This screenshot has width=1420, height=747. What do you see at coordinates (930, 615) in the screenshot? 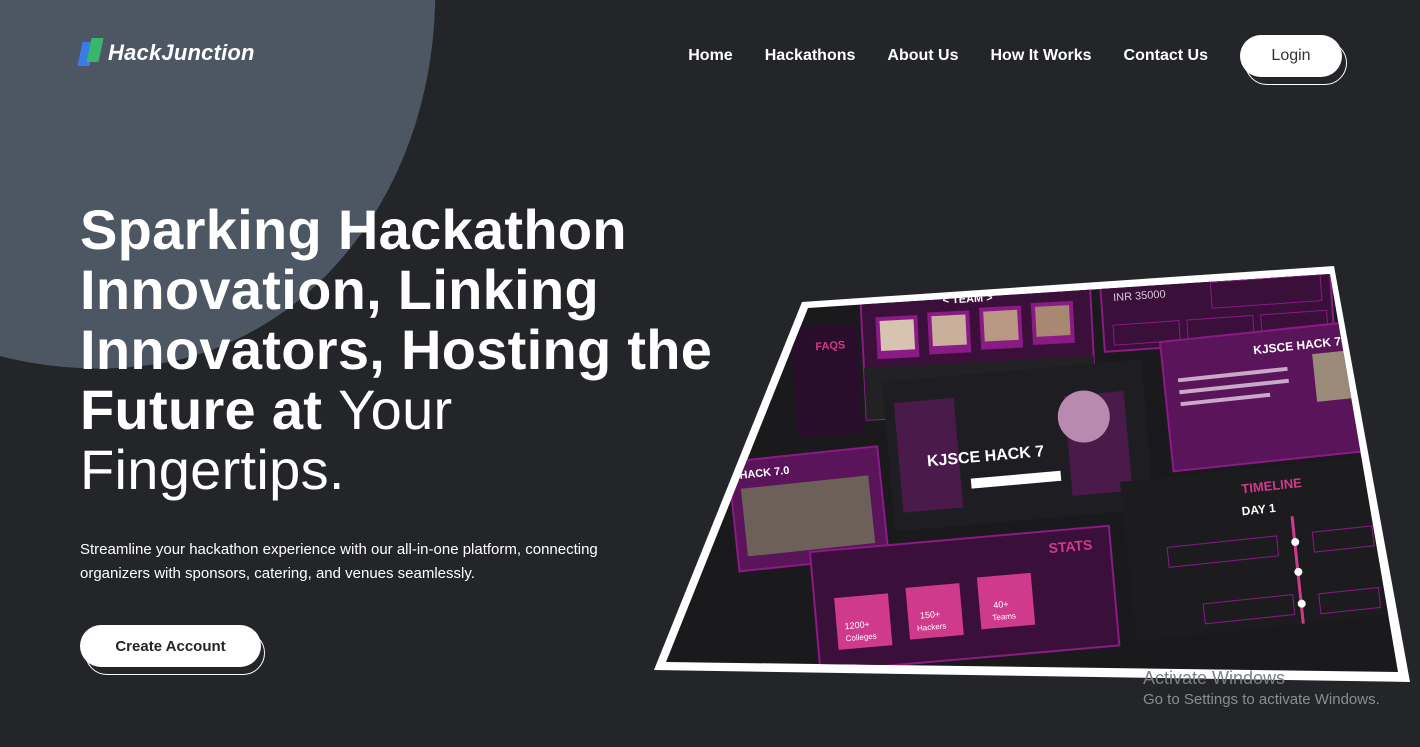
I see `svg-text: 150+` at bounding box center [930, 615].